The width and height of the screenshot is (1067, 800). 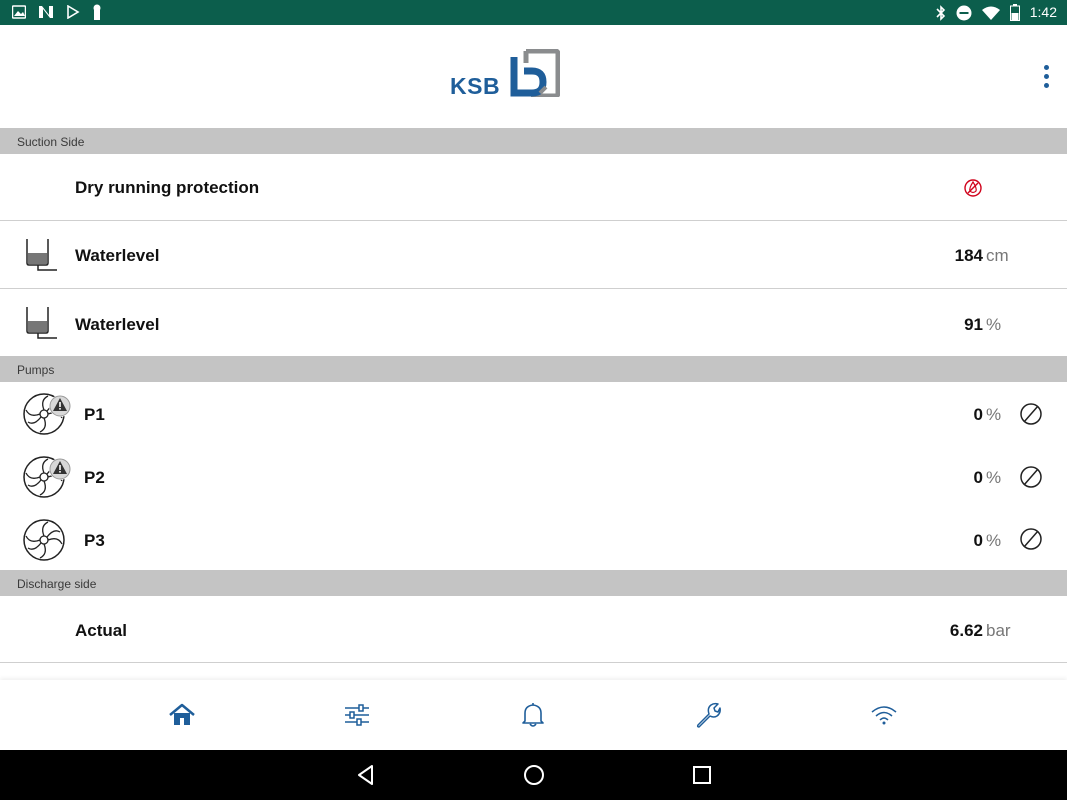 What do you see at coordinates (533, 539) in the screenshot?
I see `pump-row-p3: P3 0 %` at bounding box center [533, 539].